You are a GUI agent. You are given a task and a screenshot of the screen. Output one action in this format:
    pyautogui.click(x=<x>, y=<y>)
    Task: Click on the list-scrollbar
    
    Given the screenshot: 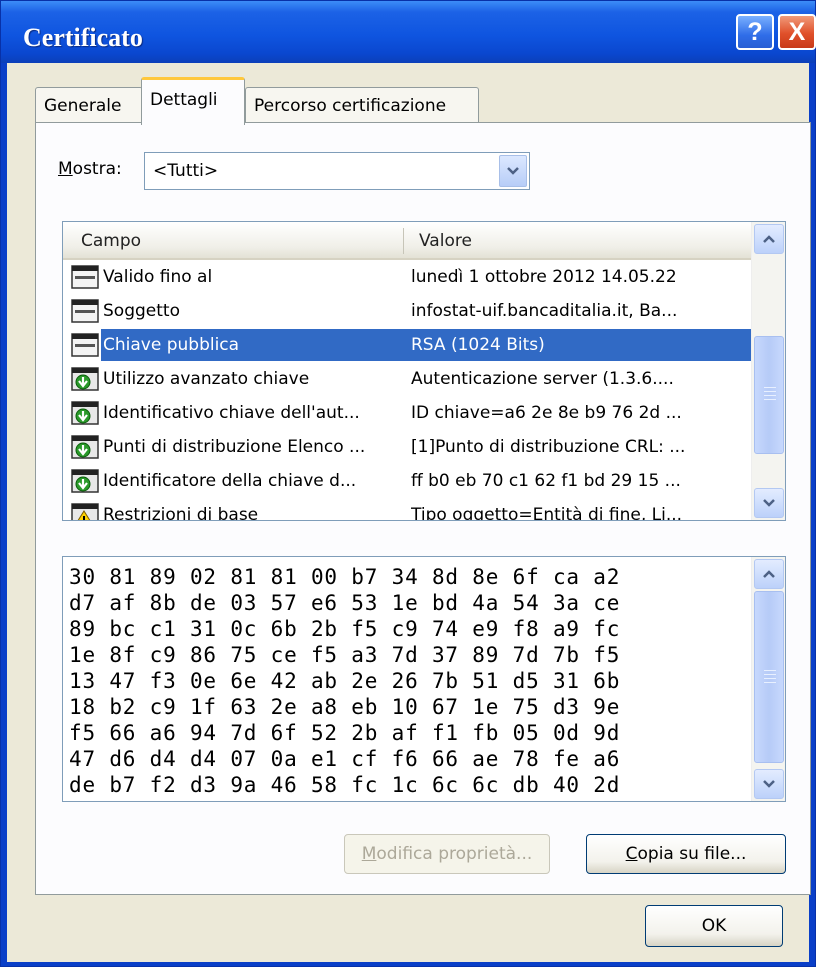 What is the action you would take?
    pyautogui.click(x=768, y=371)
    